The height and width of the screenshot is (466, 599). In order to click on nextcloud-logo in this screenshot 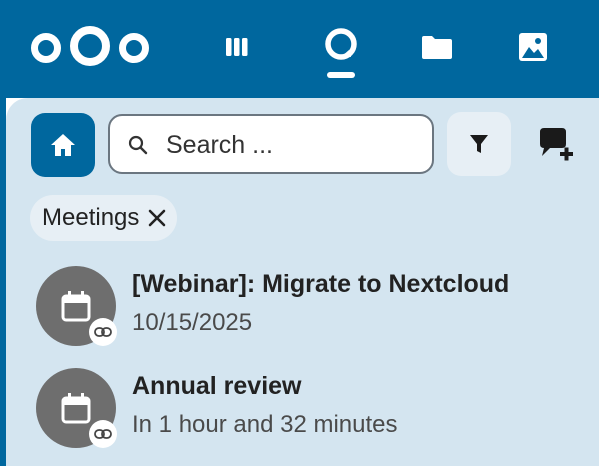, I will do `click(90, 46)`.